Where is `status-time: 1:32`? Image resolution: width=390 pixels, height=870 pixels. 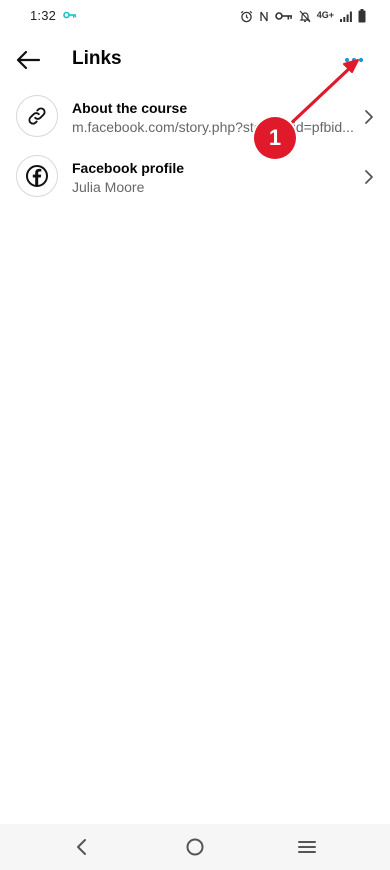 status-time: 1:32 is located at coordinates (43, 15).